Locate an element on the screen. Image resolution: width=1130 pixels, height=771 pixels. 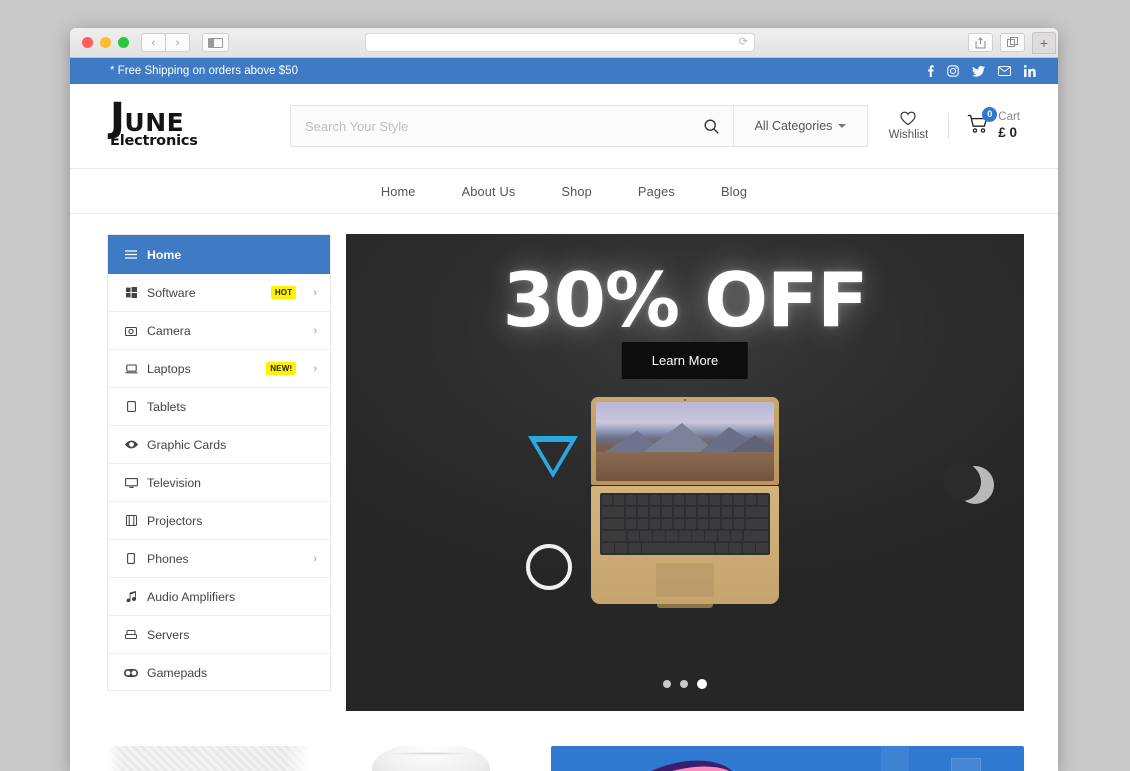
nav-item-blog: Blog is located at coordinates (734, 191).